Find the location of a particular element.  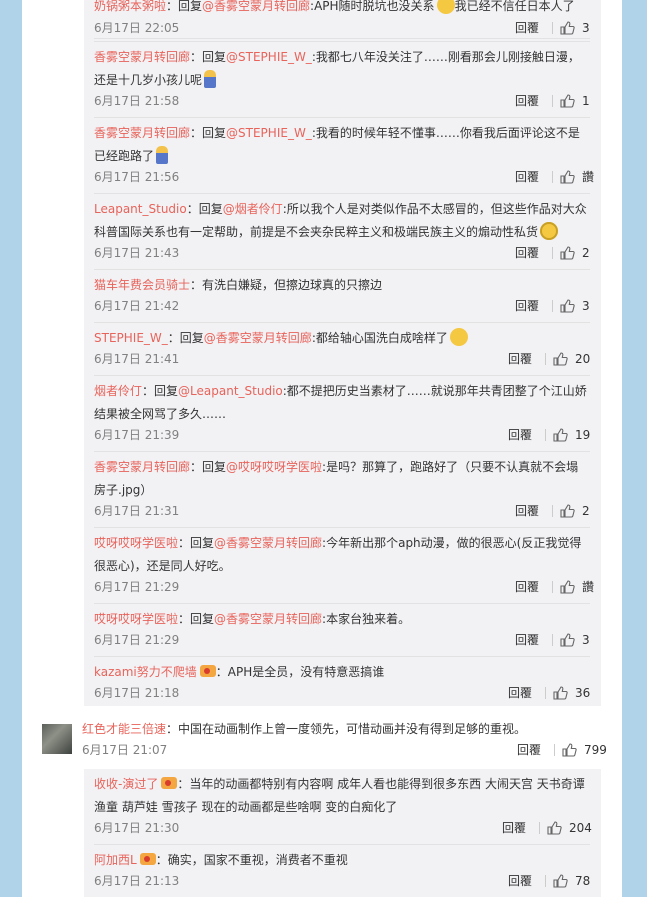

mention-link: @哎呀哎呀学医啦 is located at coordinates (274, 467).